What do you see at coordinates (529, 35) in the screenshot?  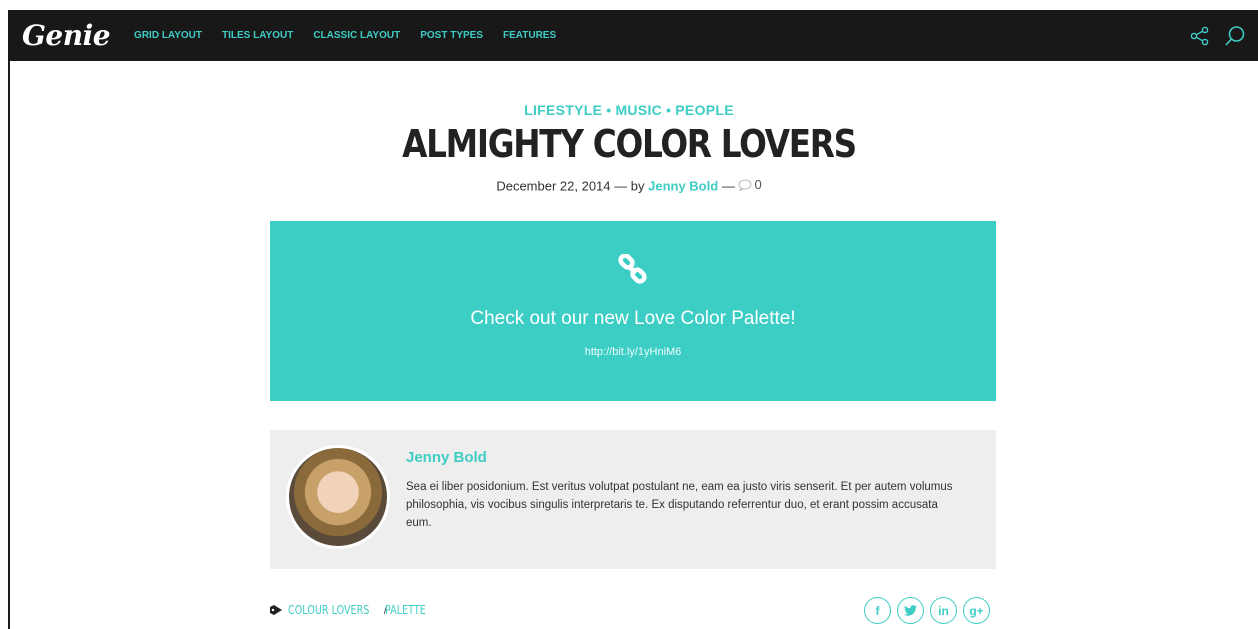 I see `nav-features: FEATURES` at bounding box center [529, 35].